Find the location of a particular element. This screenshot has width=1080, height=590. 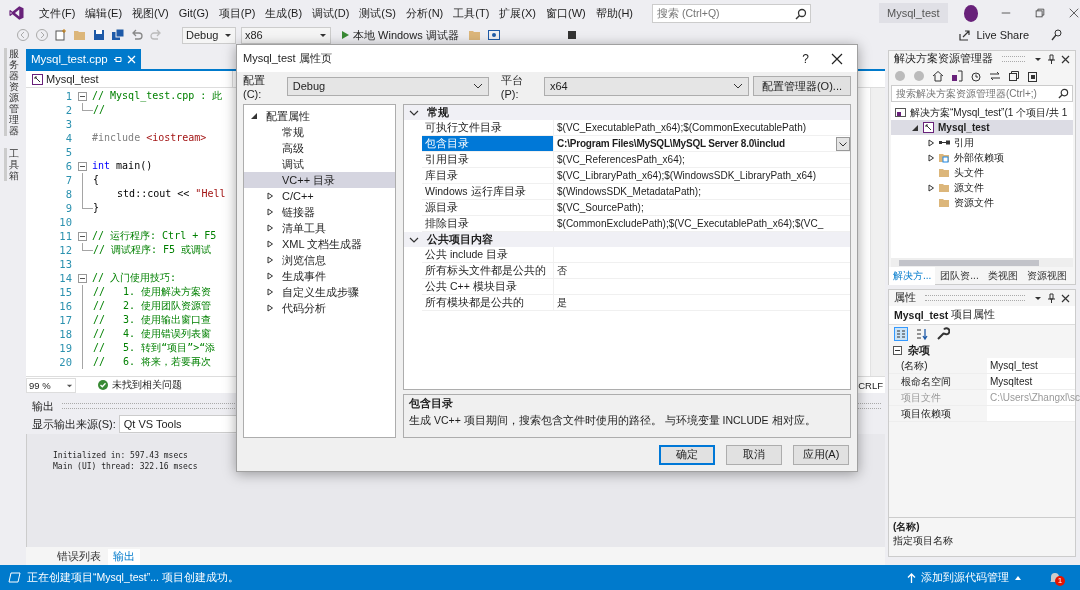

switch-view-icon is located at coordinates (957, 76).